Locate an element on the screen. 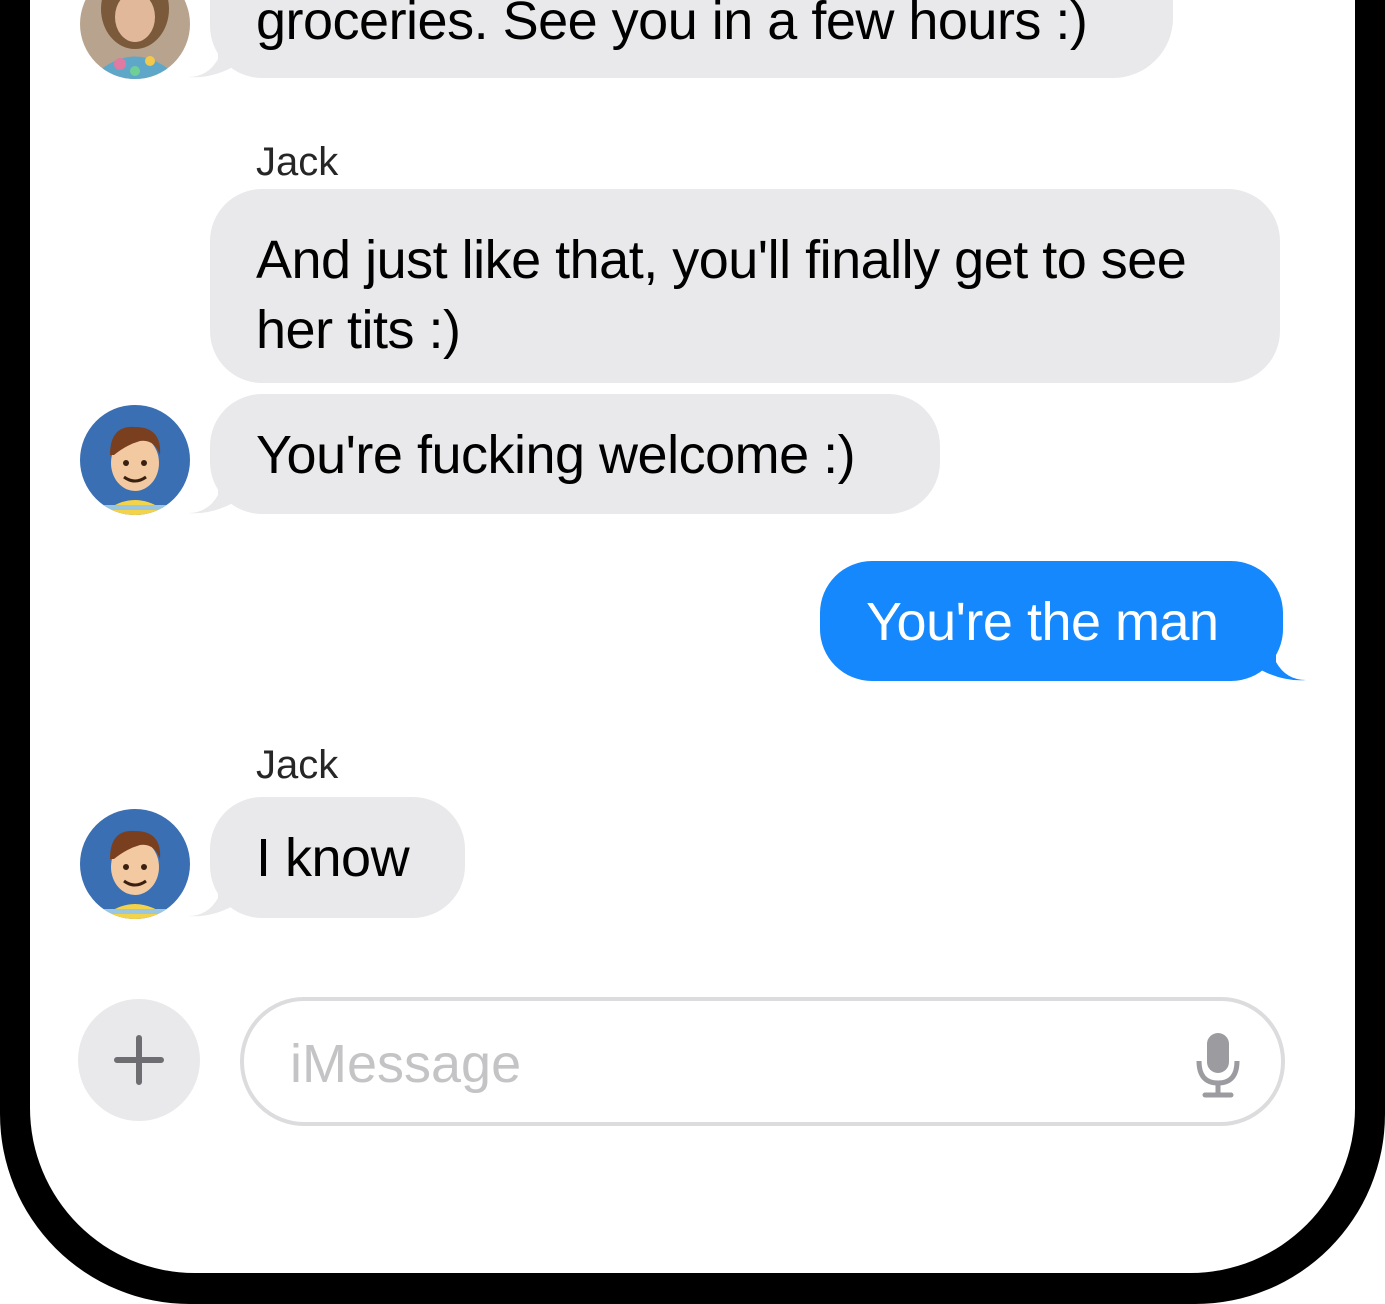 This screenshot has height=1304, width=1385. sender-name-jack-1: Jack is located at coordinates (297, 162).